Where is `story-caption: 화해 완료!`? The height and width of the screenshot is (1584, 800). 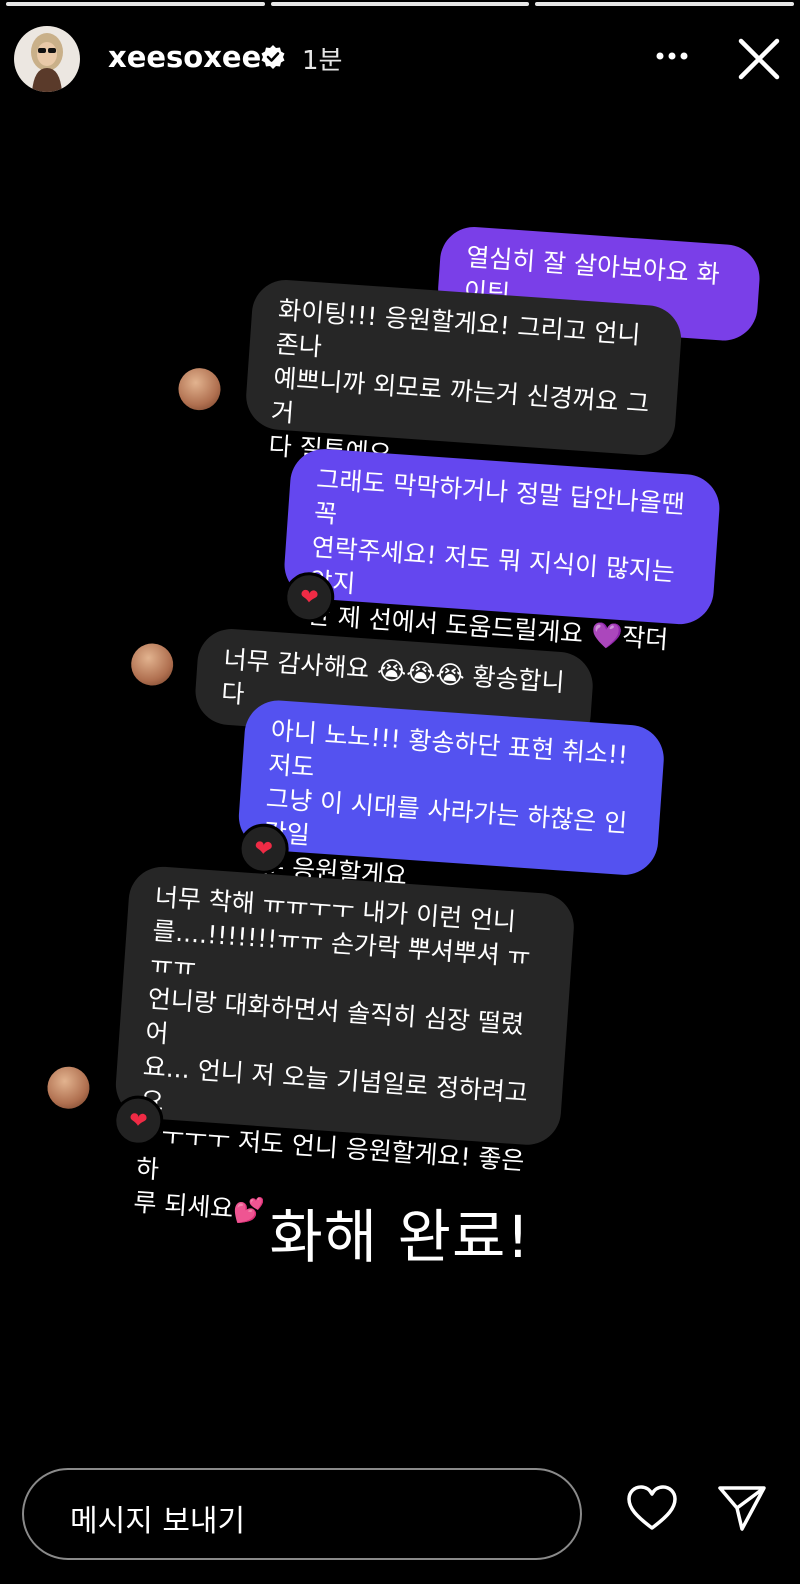 story-caption: 화해 완료! is located at coordinates (400, 1237).